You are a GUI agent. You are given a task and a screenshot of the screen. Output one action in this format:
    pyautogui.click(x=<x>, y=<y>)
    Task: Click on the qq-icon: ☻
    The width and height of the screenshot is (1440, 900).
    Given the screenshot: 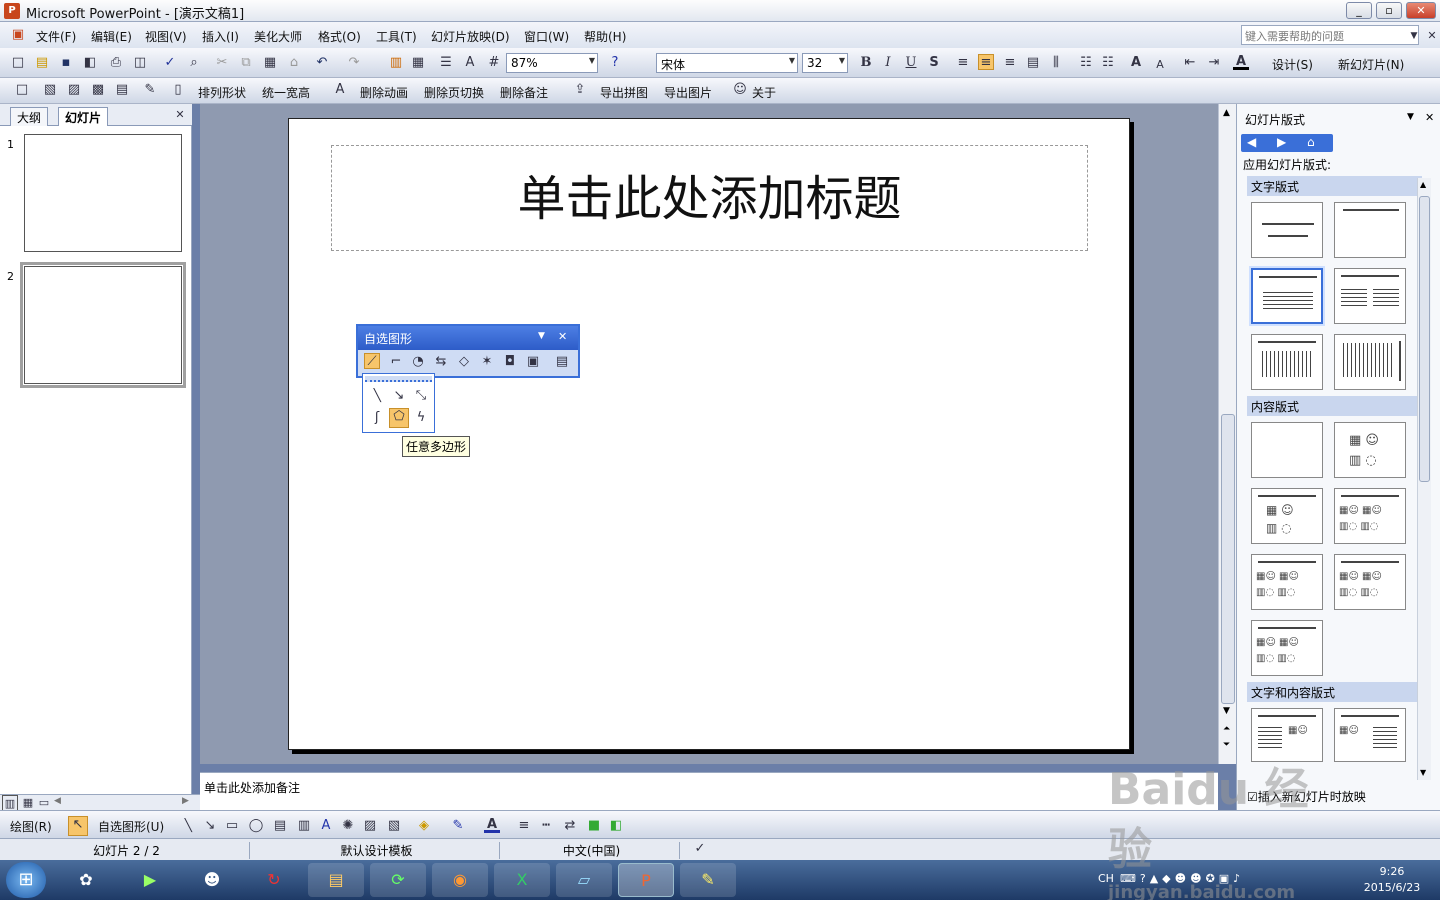 What is the action you would take?
    pyautogui.click(x=212, y=880)
    